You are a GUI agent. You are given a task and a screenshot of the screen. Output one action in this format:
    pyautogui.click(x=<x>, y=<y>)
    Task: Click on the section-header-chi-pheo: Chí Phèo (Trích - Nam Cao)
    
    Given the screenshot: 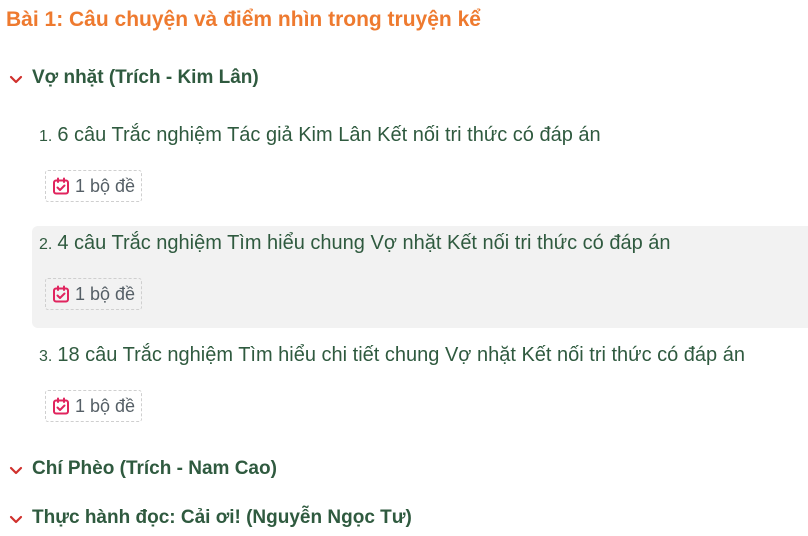 What is the action you would take?
    pyautogui.click(x=142, y=469)
    